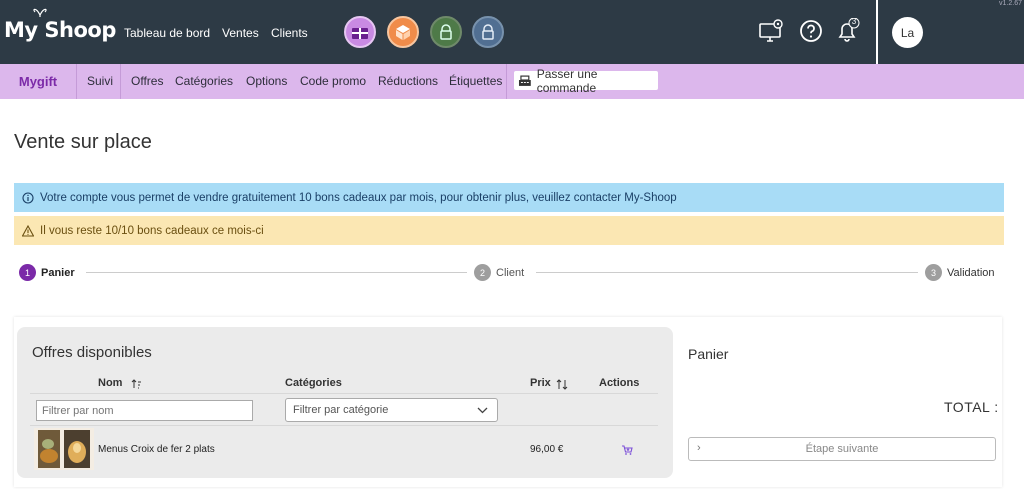 This screenshot has height=489, width=1024. I want to click on page-title: Vente sur place, so click(83, 142).